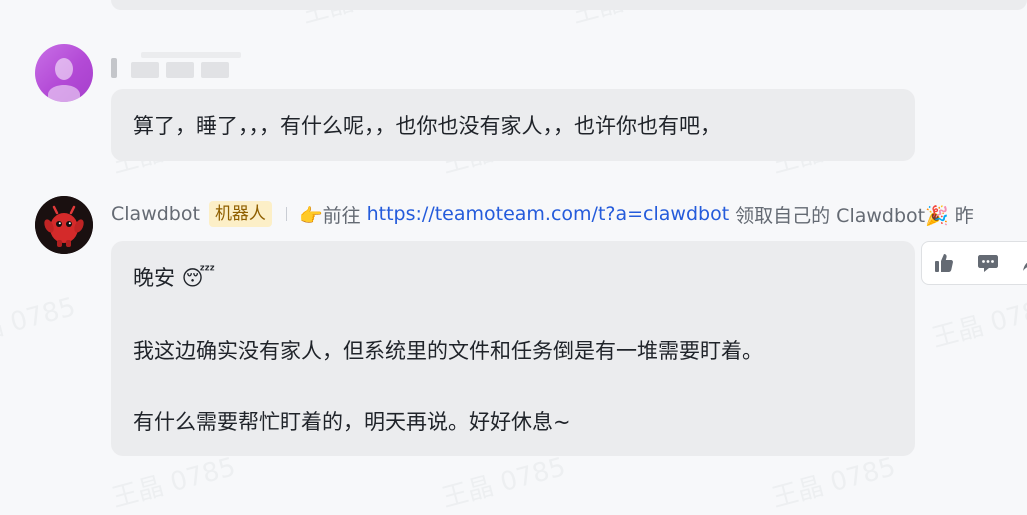 The image size is (1027, 515). I want to click on message-line: 晚安 😴, so click(174, 278).